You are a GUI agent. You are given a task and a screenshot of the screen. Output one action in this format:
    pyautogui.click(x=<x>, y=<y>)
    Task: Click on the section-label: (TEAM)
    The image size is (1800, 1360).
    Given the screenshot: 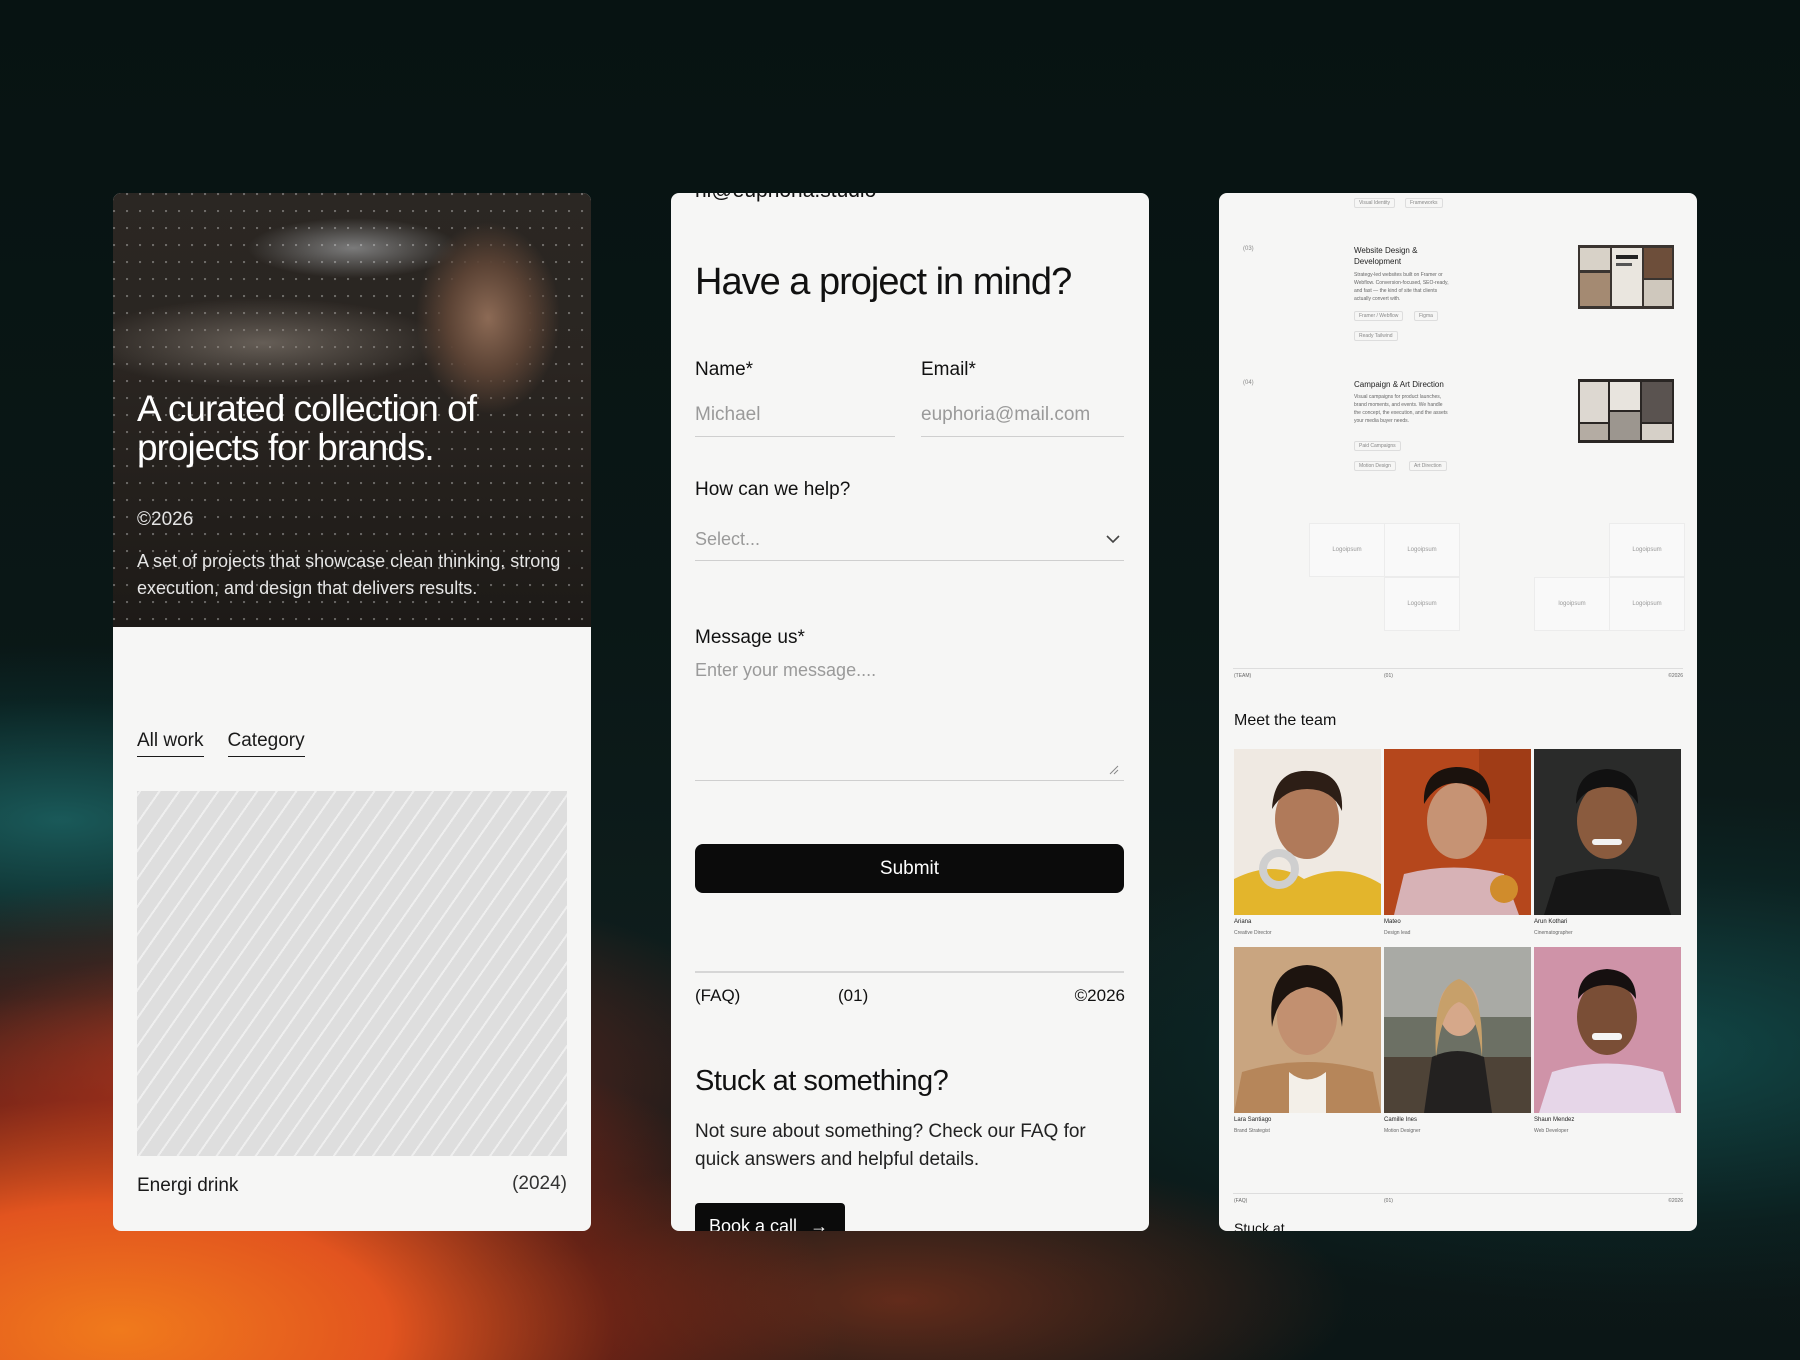 What is the action you would take?
    pyautogui.click(x=1243, y=676)
    